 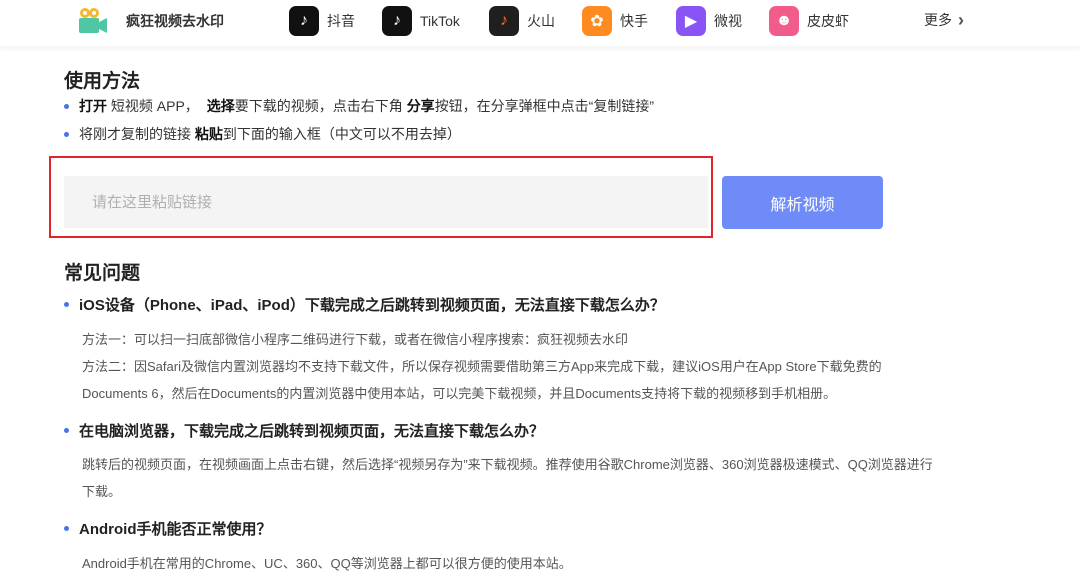 I want to click on usage-title: 使用方法, so click(x=102, y=81).